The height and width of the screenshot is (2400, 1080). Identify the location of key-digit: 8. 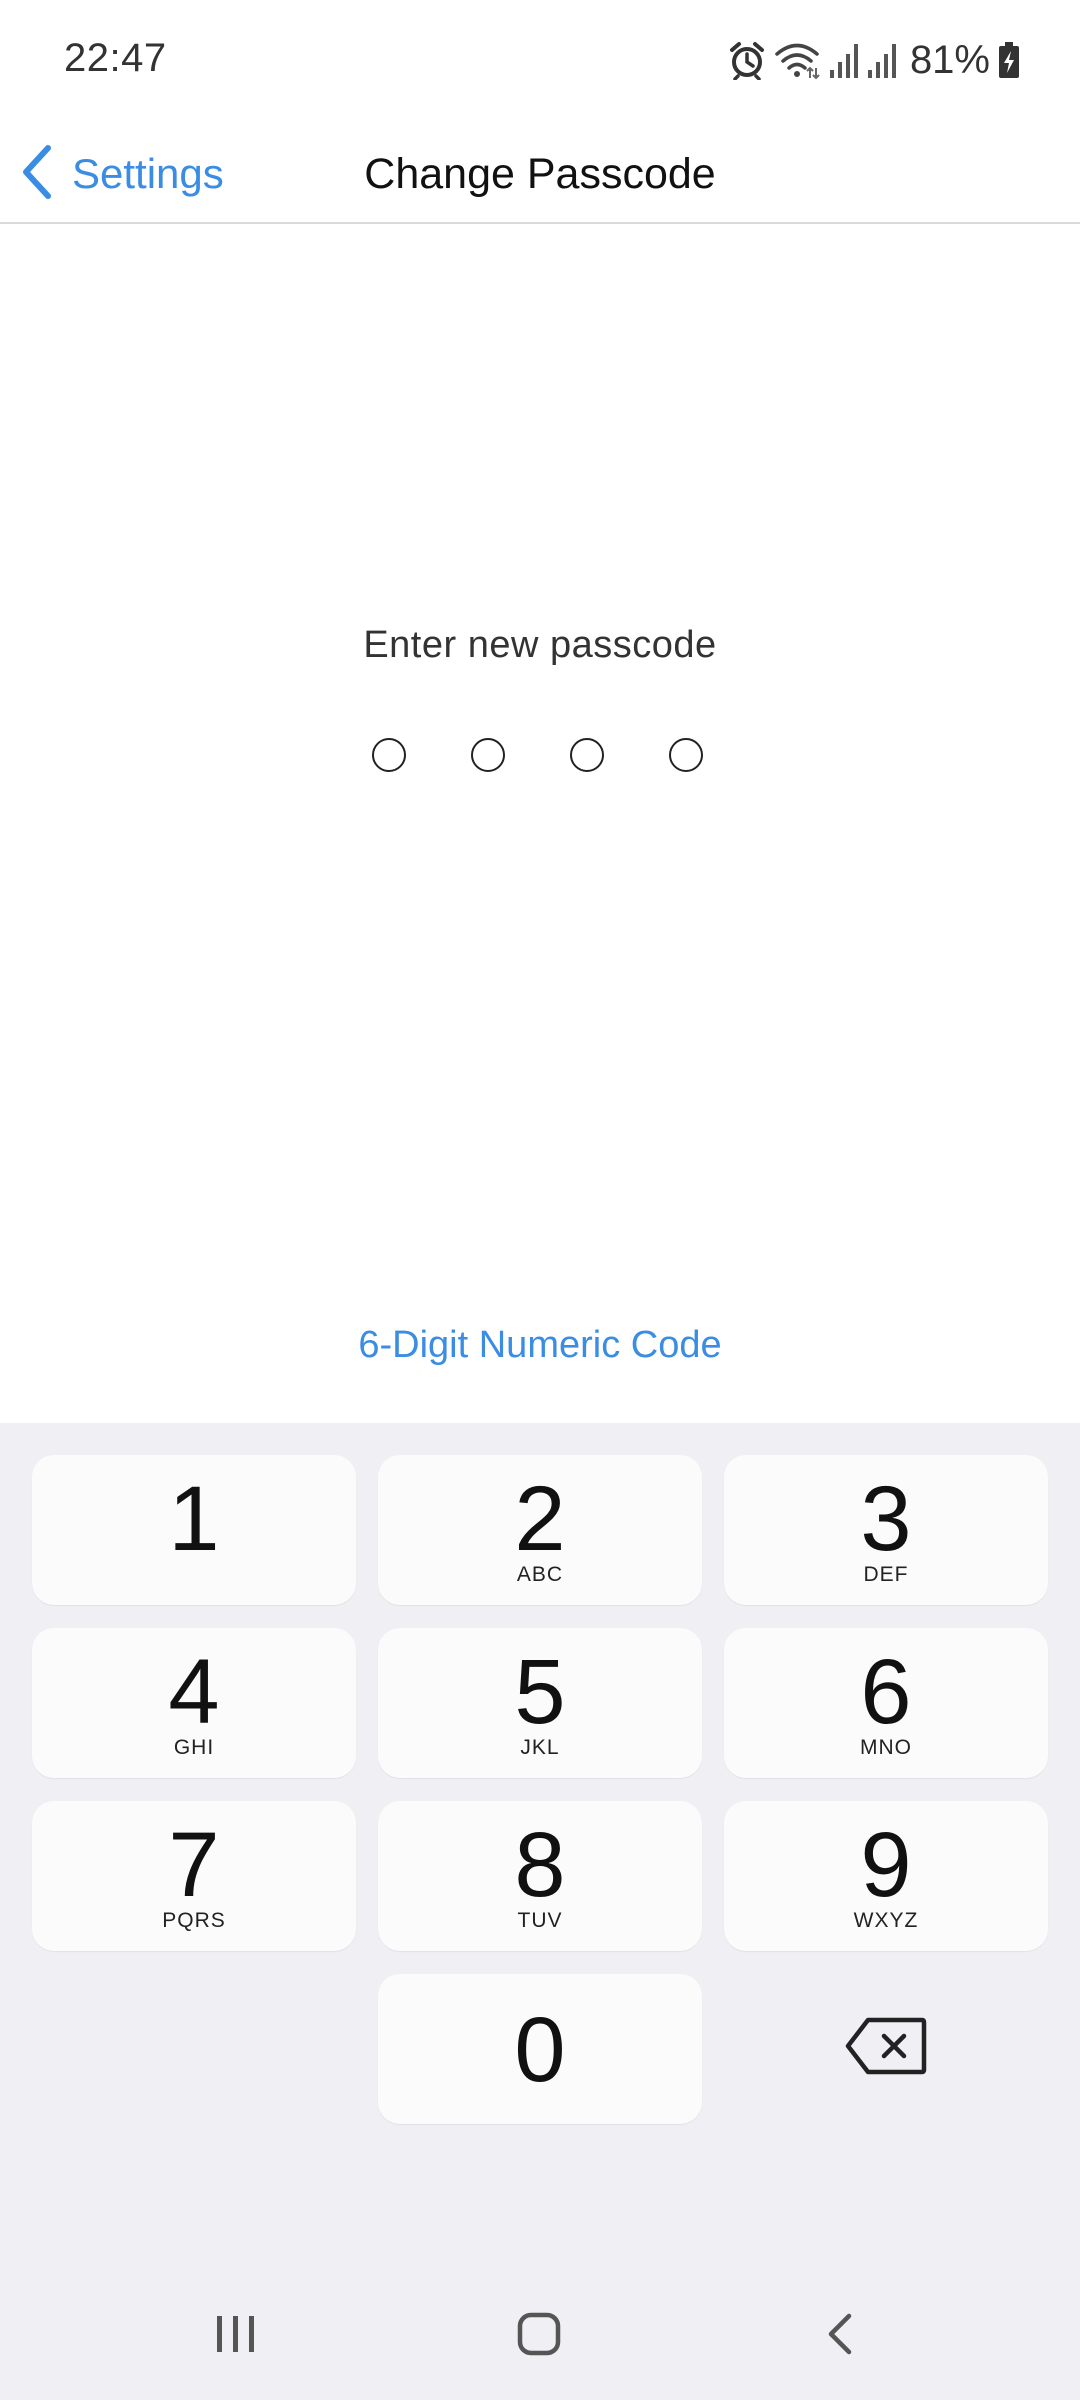
(540, 1865).